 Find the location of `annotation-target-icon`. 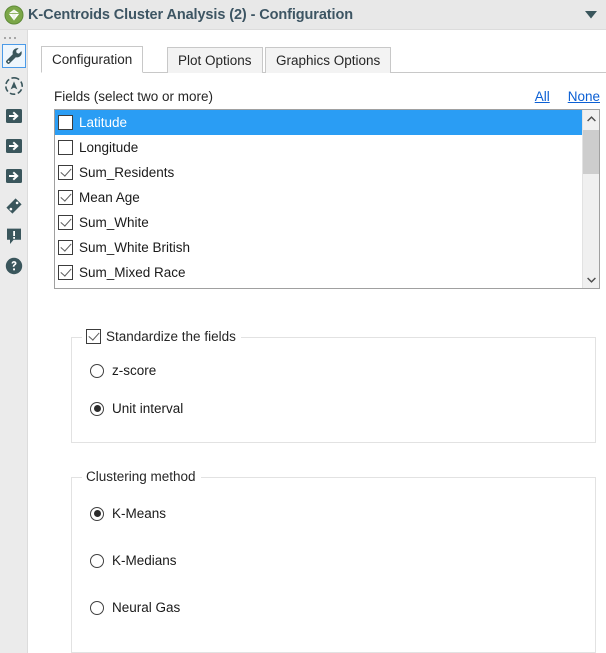

annotation-target-icon is located at coordinates (14, 86).